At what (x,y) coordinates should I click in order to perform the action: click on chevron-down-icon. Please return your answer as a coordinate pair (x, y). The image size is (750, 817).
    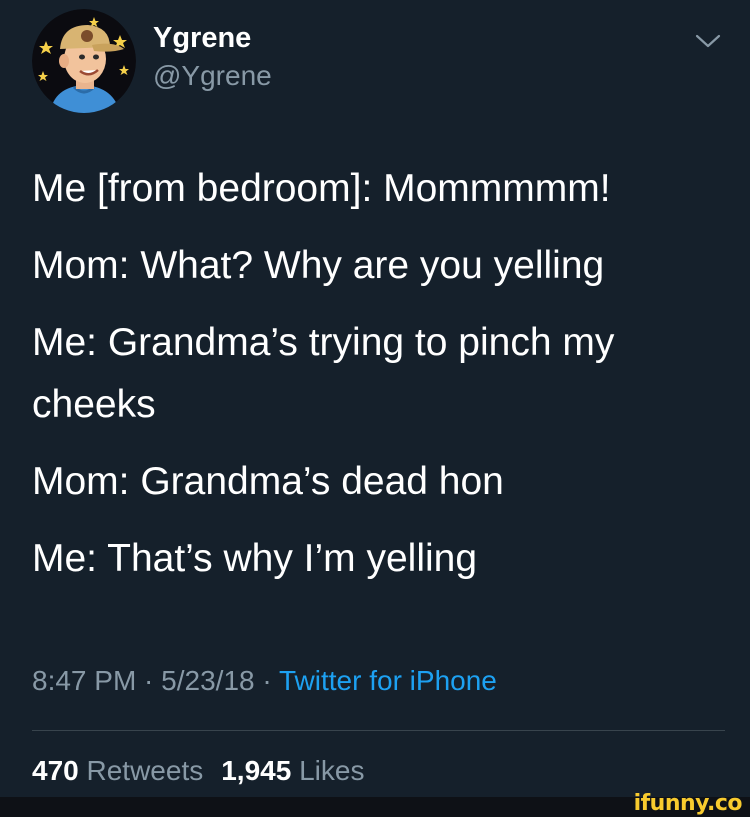
    Looking at the image, I should click on (708, 41).